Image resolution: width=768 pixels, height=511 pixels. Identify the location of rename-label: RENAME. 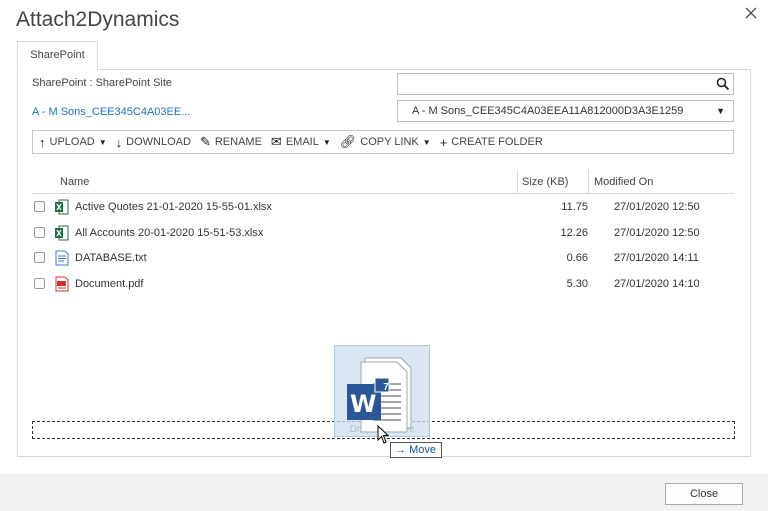
(238, 142).